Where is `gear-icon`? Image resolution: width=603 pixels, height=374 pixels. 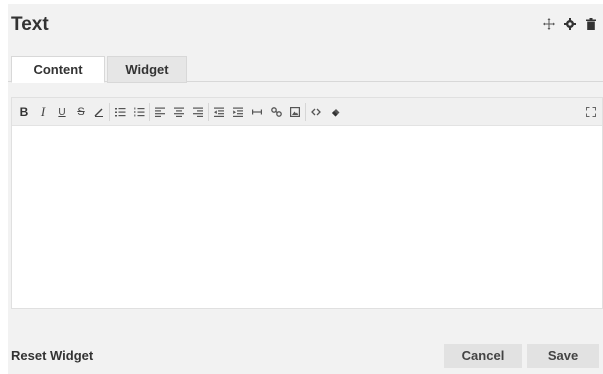 gear-icon is located at coordinates (570, 24).